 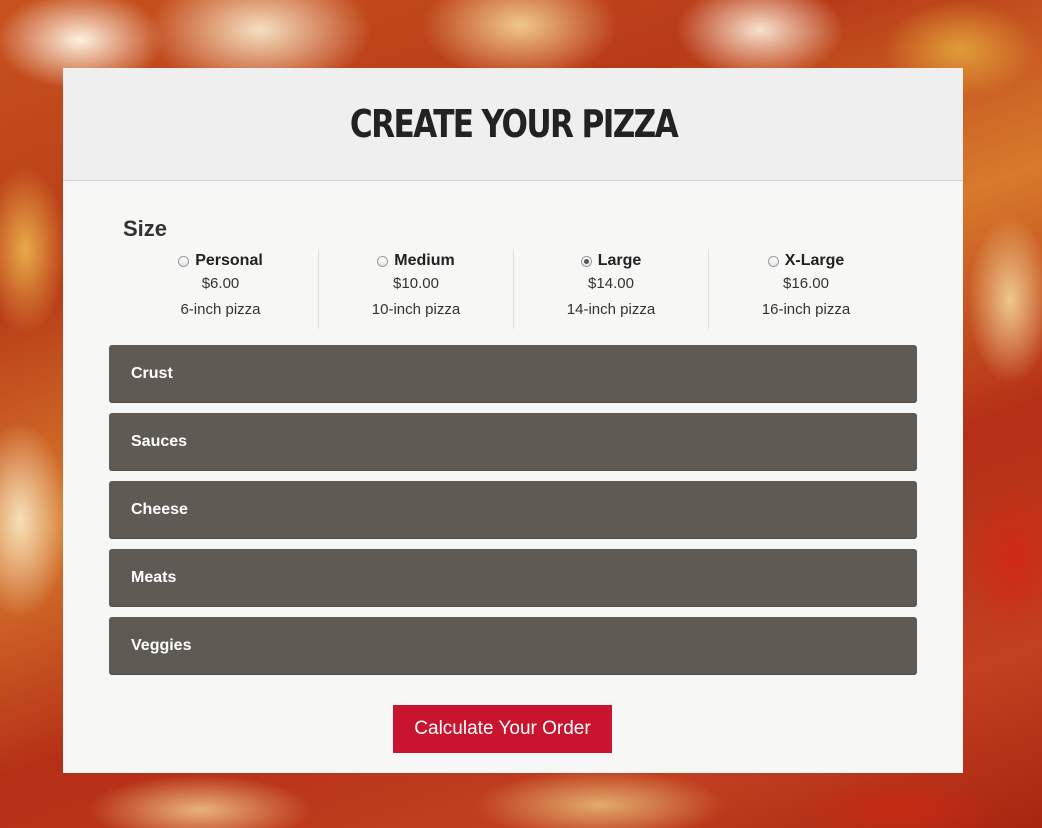 What do you see at coordinates (154, 577) in the screenshot?
I see `accordion-label: Meats` at bounding box center [154, 577].